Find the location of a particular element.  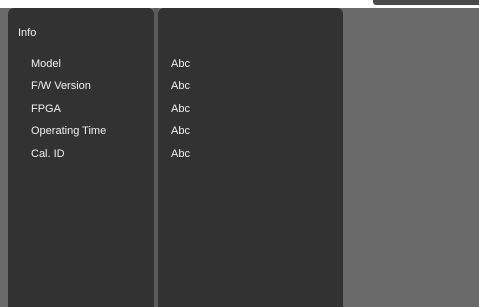

fpga-value: Abc is located at coordinates (180, 109).